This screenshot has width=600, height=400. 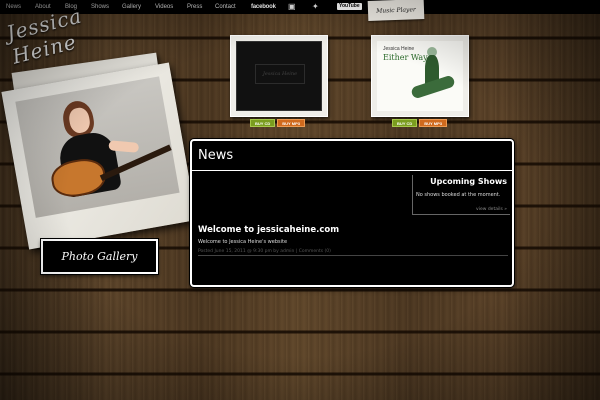 What do you see at coordinates (243, 242) in the screenshot?
I see `post-body: Welcome to Jessica Heine's website` at bounding box center [243, 242].